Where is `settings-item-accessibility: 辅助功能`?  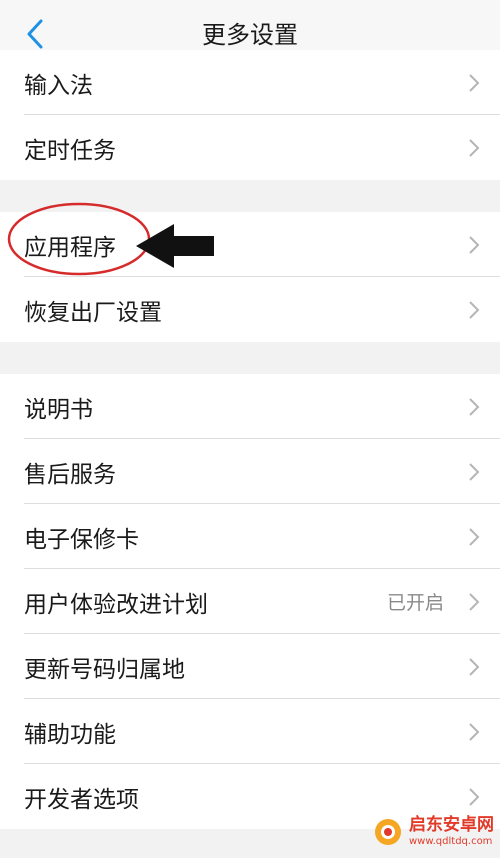 settings-item-accessibility: 辅助功能 is located at coordinates (250, 731).